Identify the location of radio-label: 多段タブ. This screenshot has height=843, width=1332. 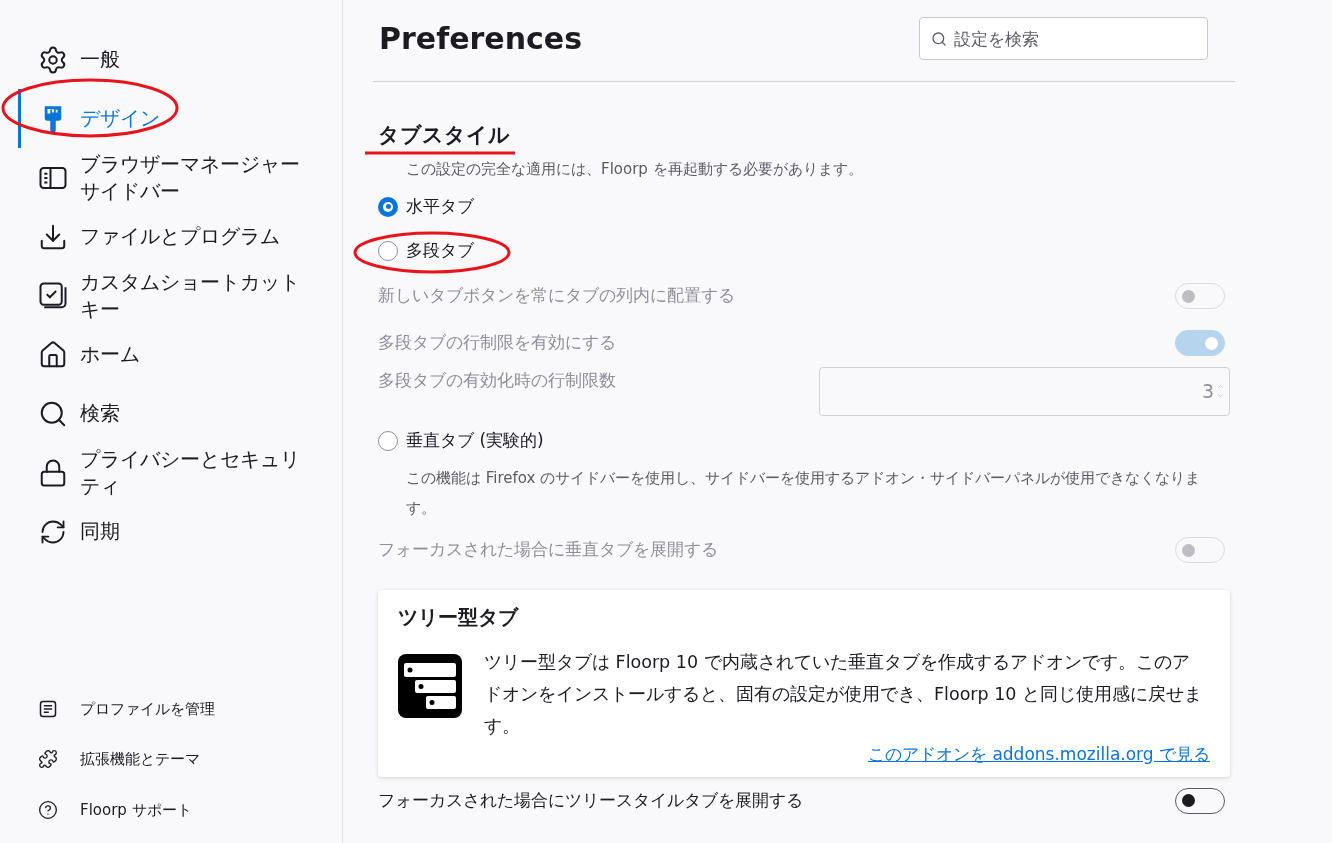
(440, 250).